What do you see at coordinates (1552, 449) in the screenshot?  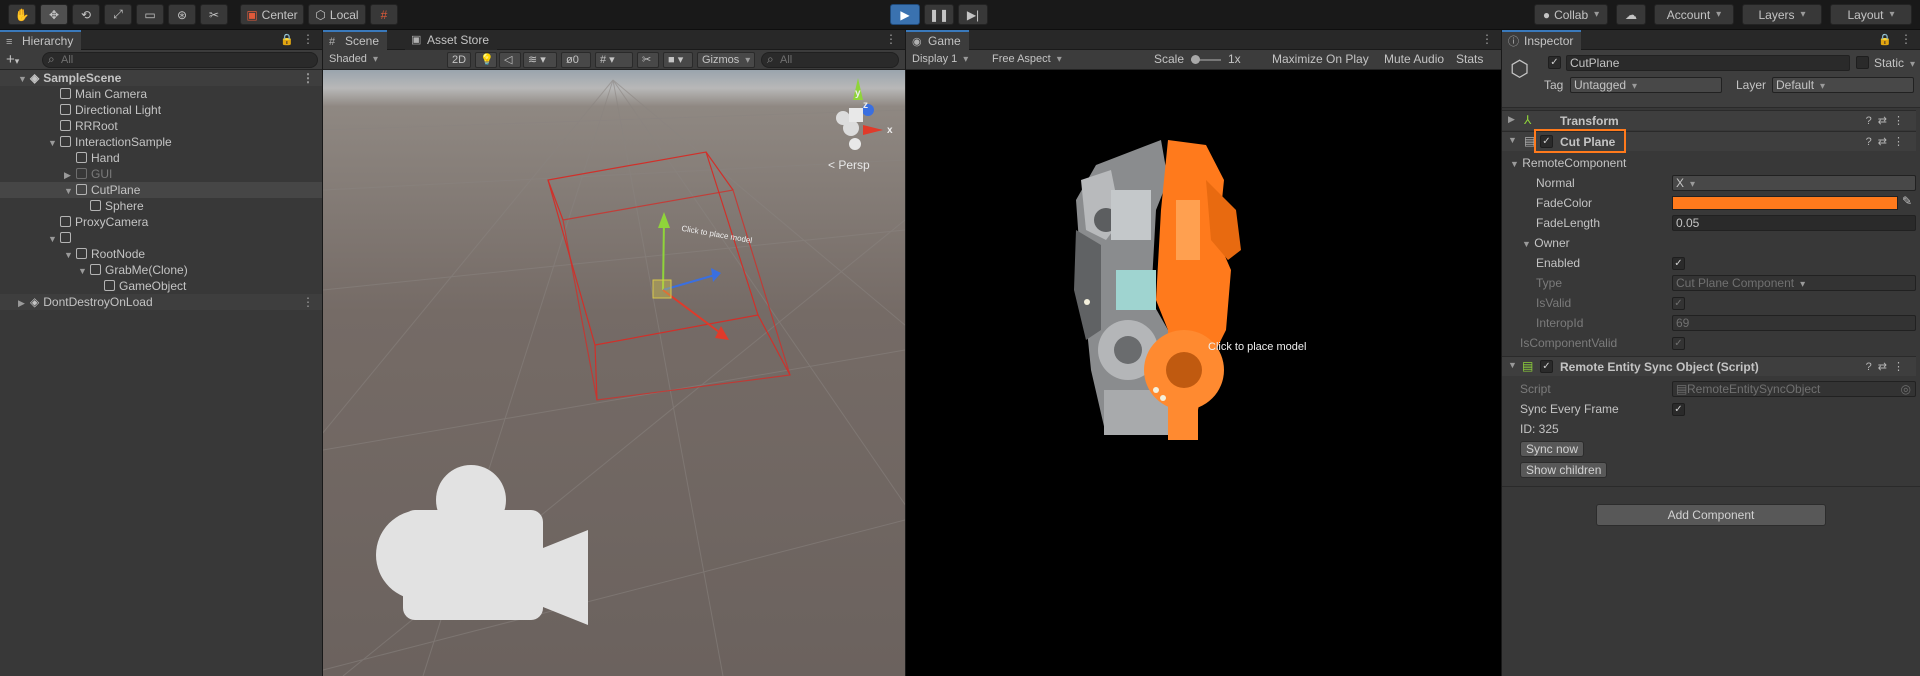 I see `sync-now-button: Sync now` at bounding box center [1552, 449].